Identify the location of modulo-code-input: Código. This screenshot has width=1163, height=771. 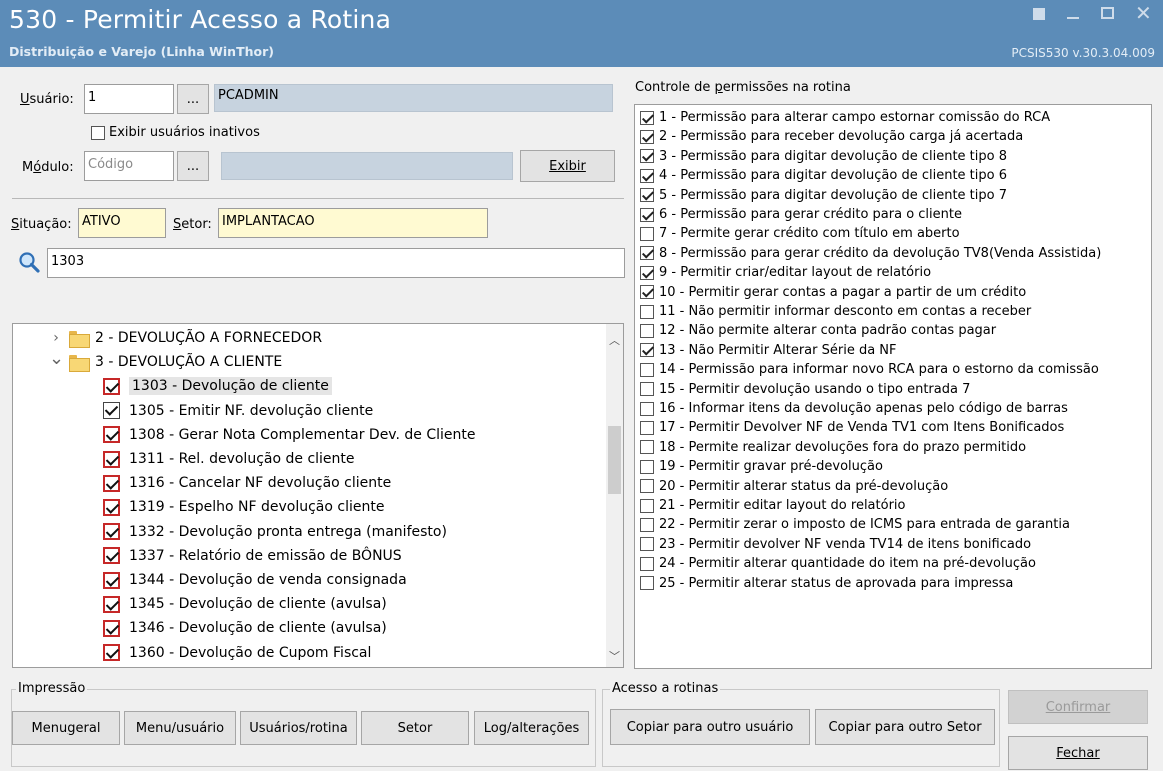
(129, 166).